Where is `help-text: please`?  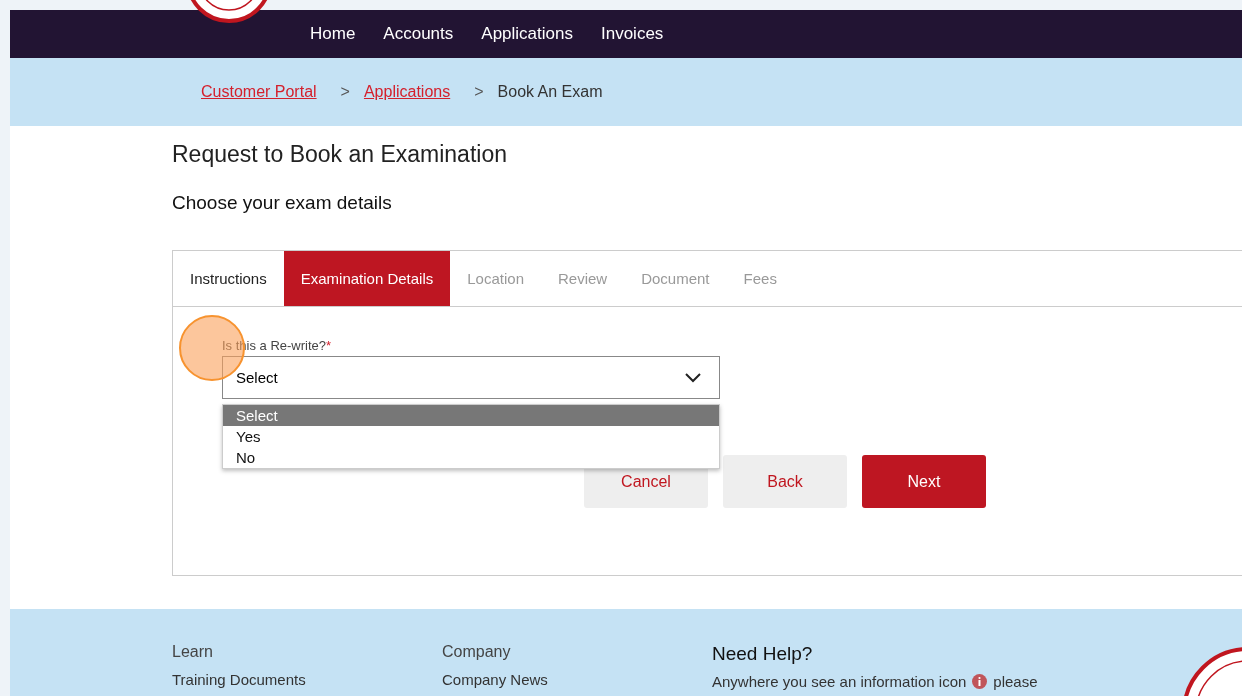
help-text: please is located at coordinates (1015, 681).